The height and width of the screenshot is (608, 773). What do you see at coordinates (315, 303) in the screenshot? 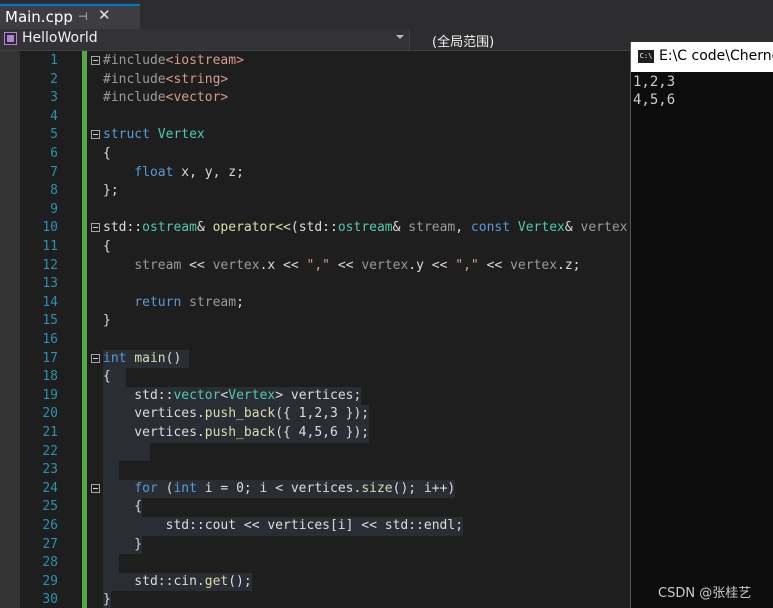
I see `code-line: 14 return stream;` at bounding box center [315, 303].